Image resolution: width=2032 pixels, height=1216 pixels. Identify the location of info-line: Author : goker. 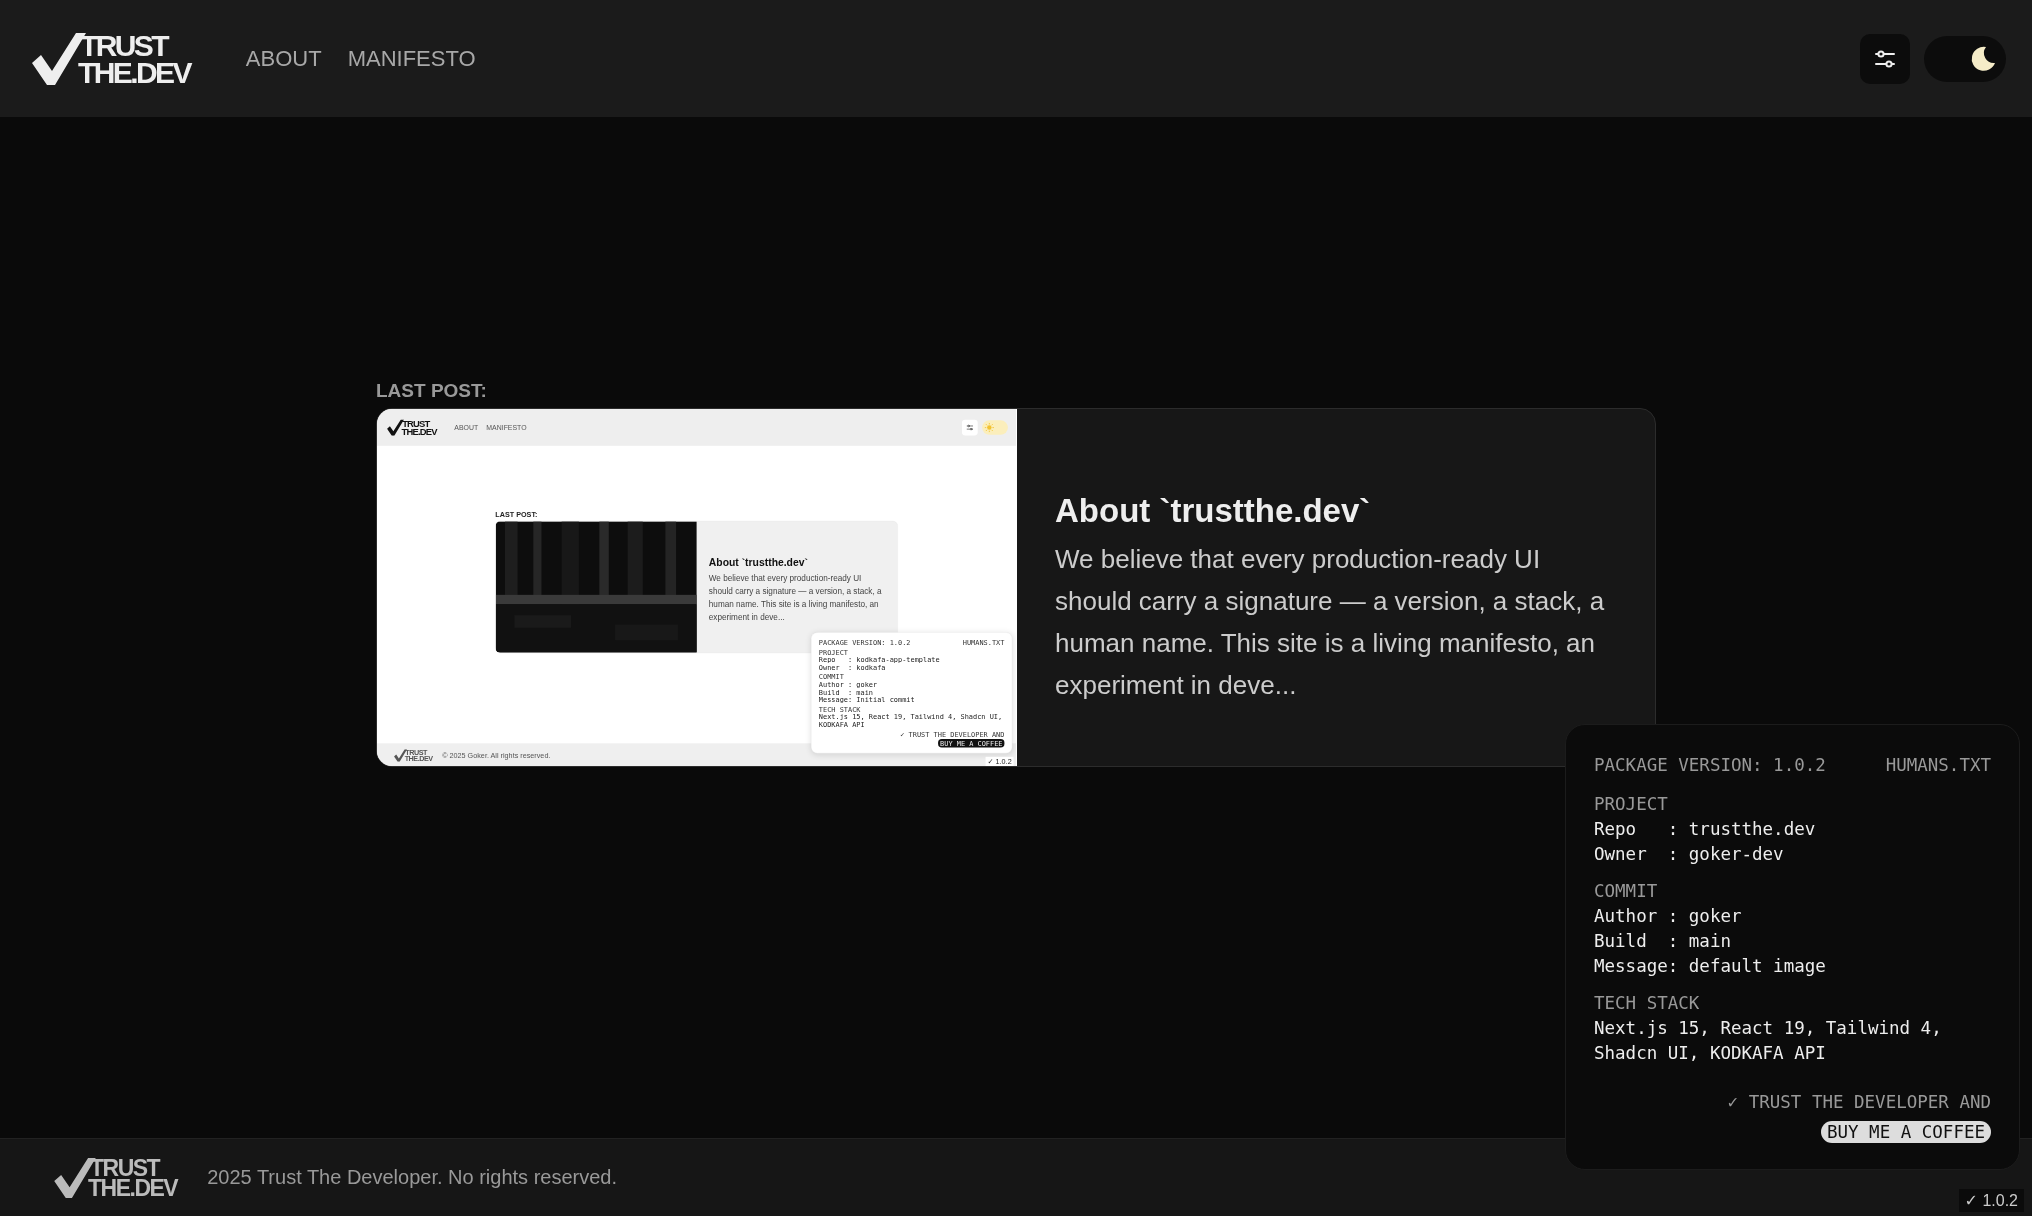
(1668, 916).